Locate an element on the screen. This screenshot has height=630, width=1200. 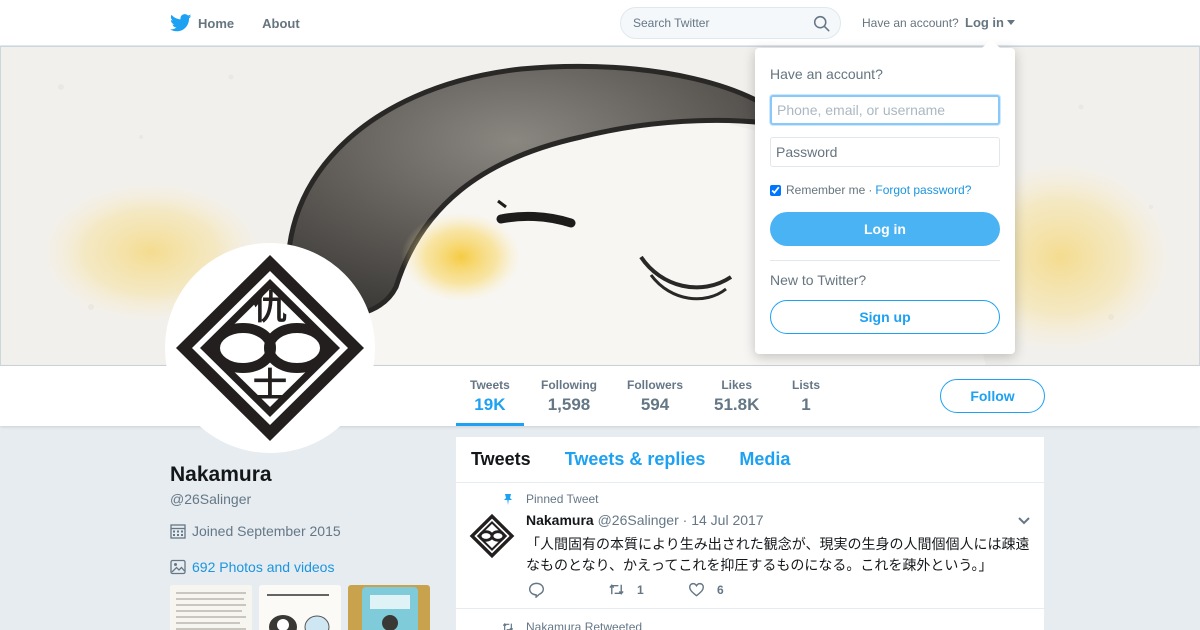
about-link: About is located at coordinates (281, 23).